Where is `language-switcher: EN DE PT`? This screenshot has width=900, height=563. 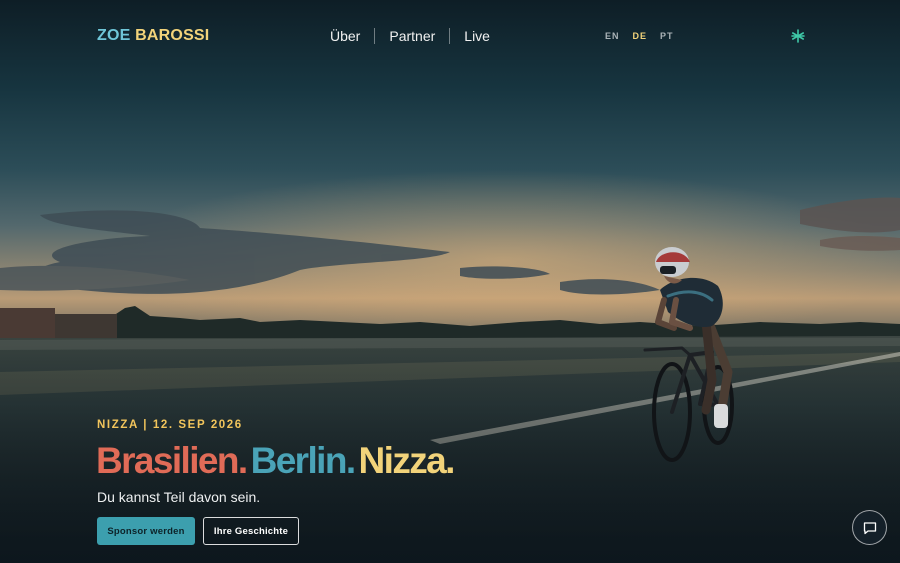 language-switcher: EN DE PT is located at coordinates (639, 36).